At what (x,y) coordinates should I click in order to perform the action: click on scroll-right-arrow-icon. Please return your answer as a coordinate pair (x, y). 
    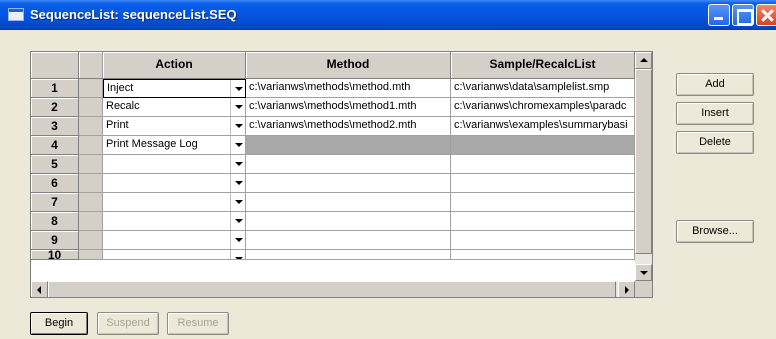
    Looking at the image, I should click on (626, 289).